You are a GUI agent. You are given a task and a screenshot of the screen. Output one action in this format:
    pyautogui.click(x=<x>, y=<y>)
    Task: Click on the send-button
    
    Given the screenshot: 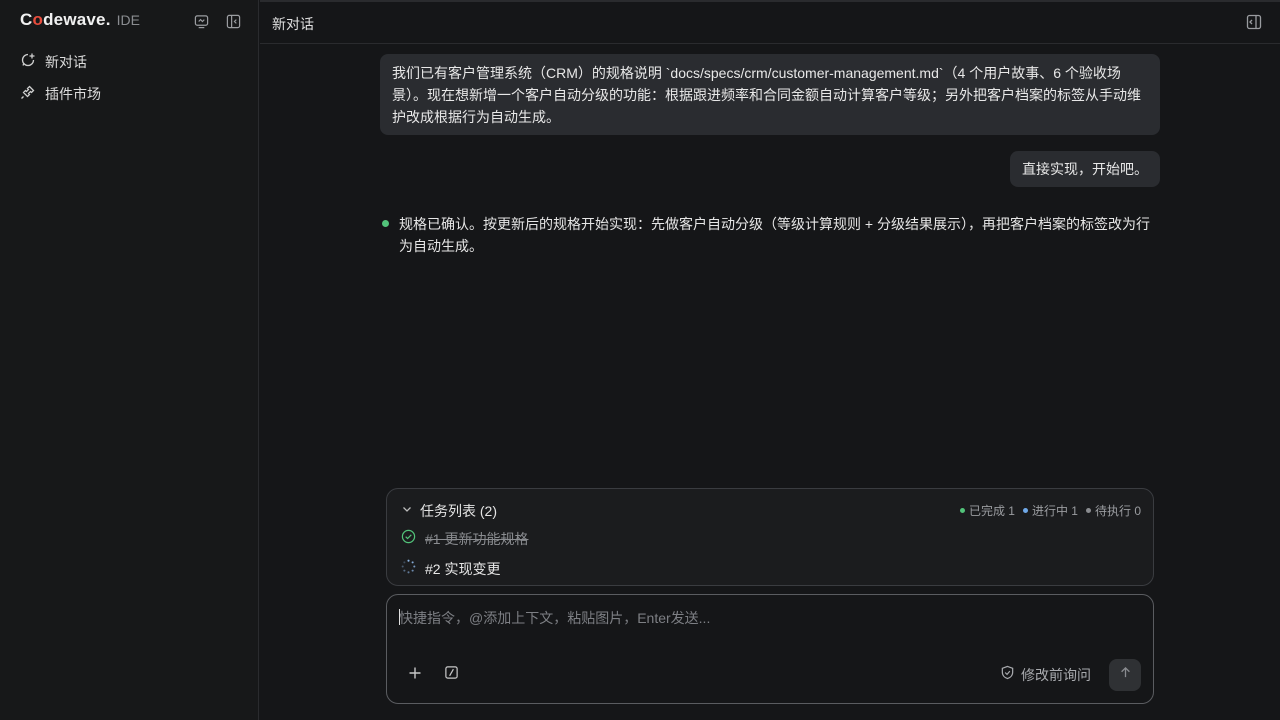 What is the action you would take?
    pyautogui.click(x=1125, y=675)
    